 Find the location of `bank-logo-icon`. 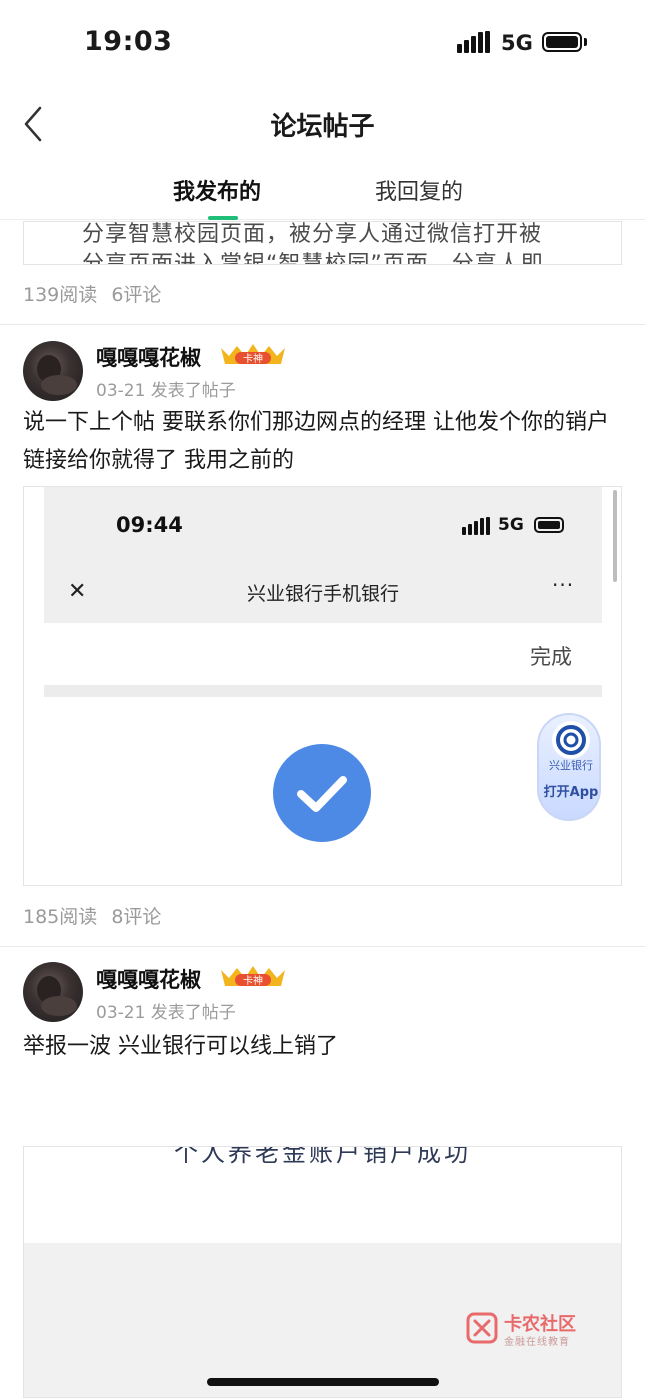

bank-logo-icon is located at coordinates (571, 740).